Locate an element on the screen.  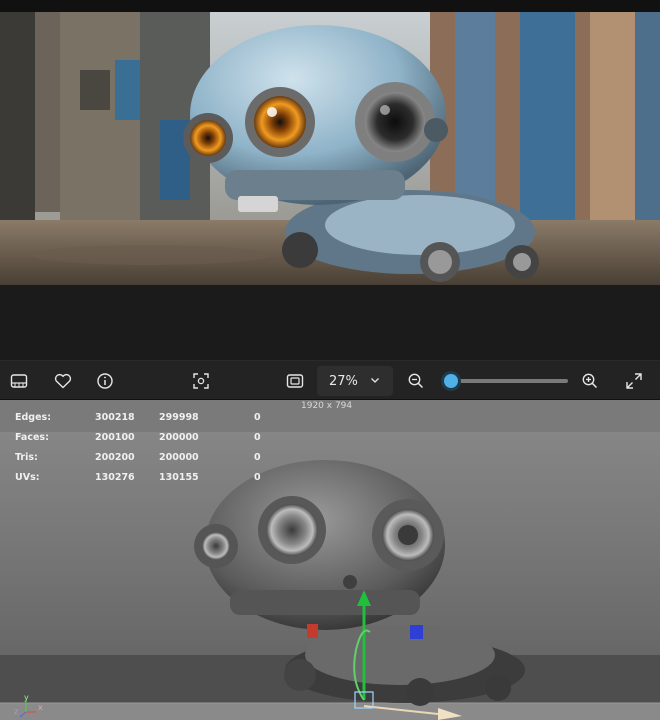
image-viewer-toolbar: 27% is located at coordinates (330, 380).